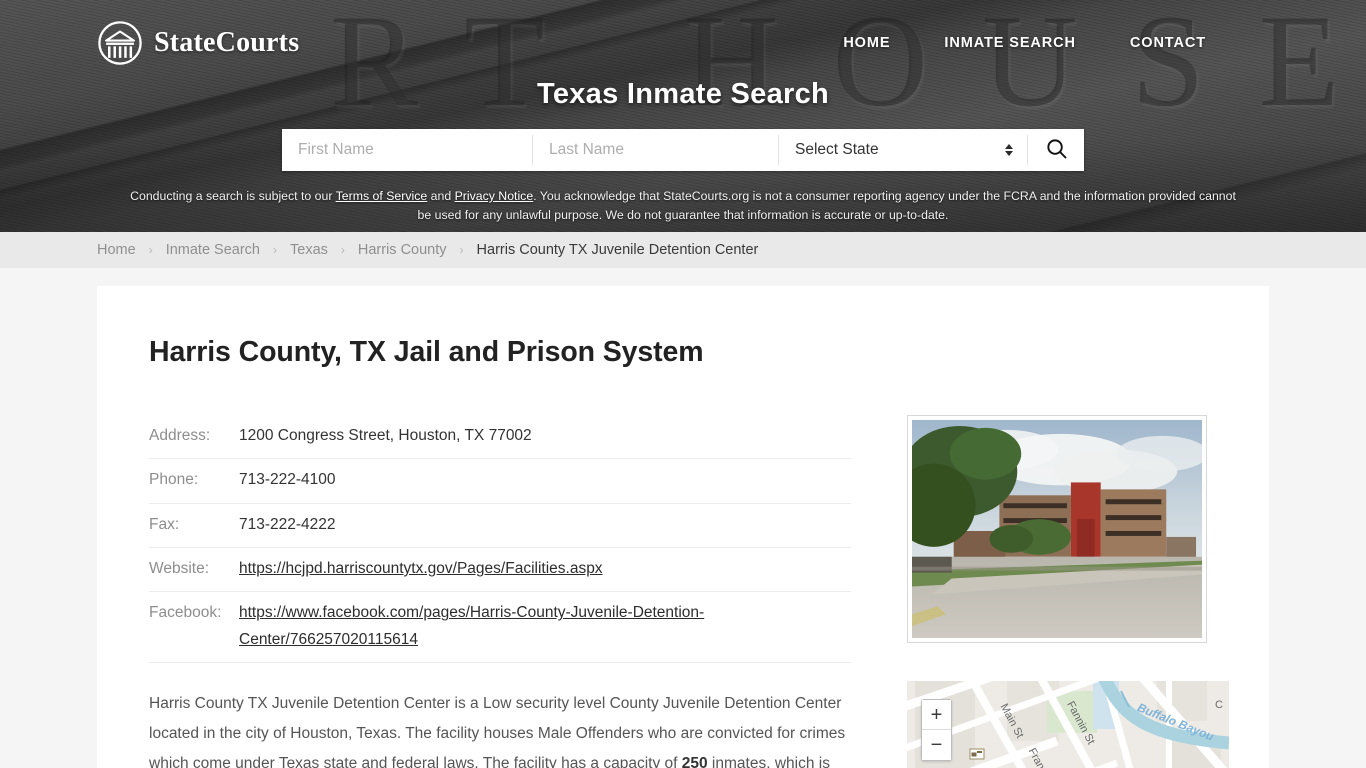 The height and width of the screenshot is (768, 1366). I want to click on hero-title: Texas Inmate Search, so click(683, 94).